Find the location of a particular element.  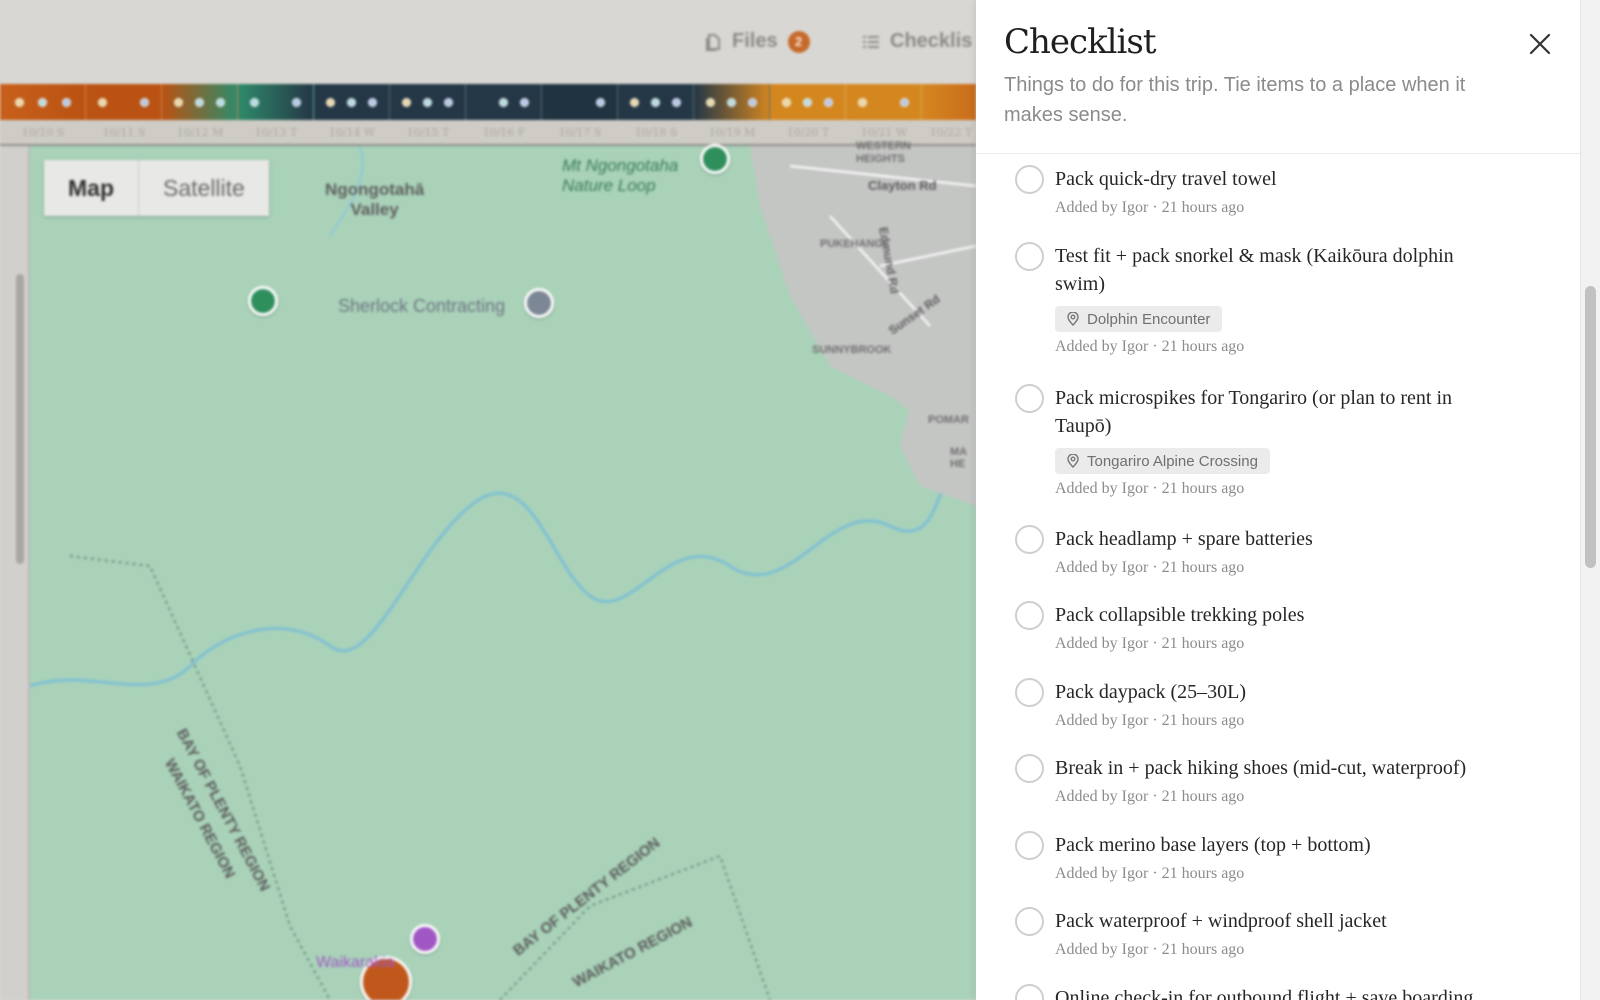

tree-pin-icon is located at coordinates (715, 159).